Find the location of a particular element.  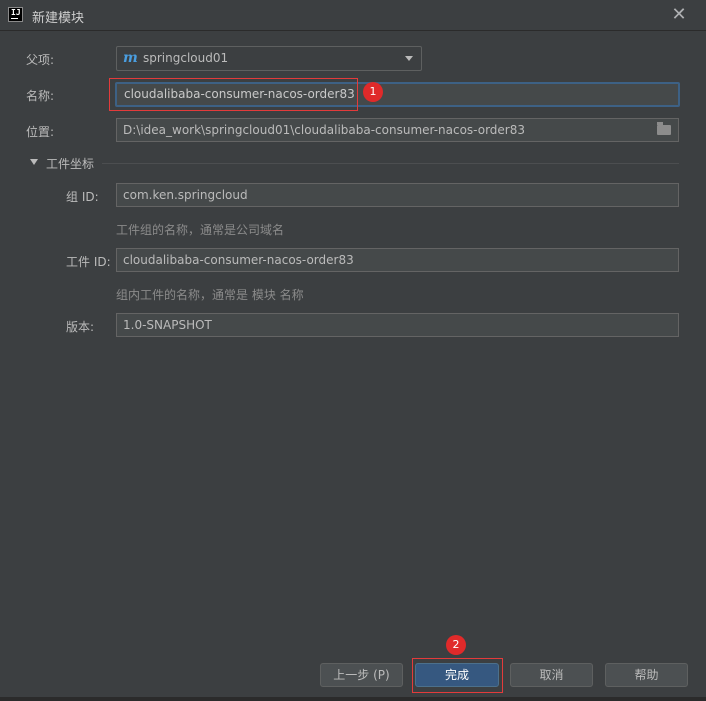

artifact-id-value: cloudalibaba-consumer-nacos-order83 is located at coordinates (238, 260).